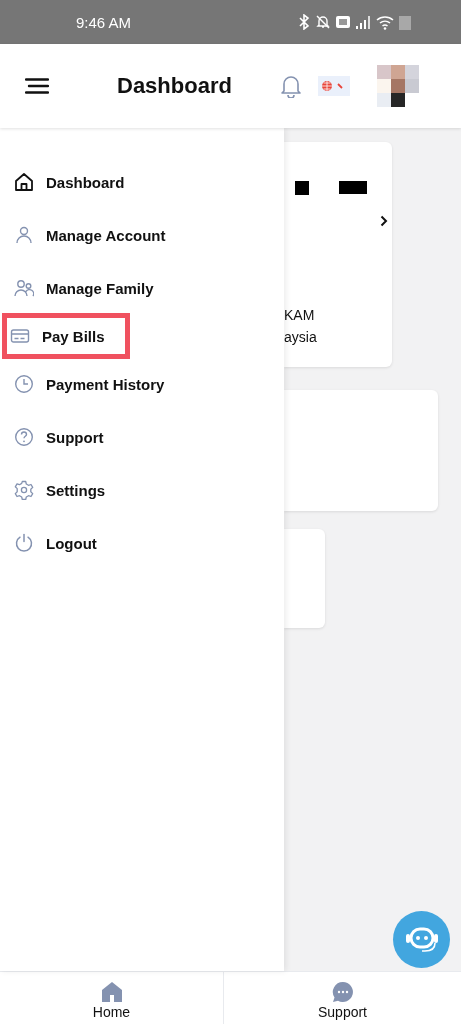 Image resolution: width=461 pixels, height=1024 pixels. I want to click on people-icon, so click(24, 288).